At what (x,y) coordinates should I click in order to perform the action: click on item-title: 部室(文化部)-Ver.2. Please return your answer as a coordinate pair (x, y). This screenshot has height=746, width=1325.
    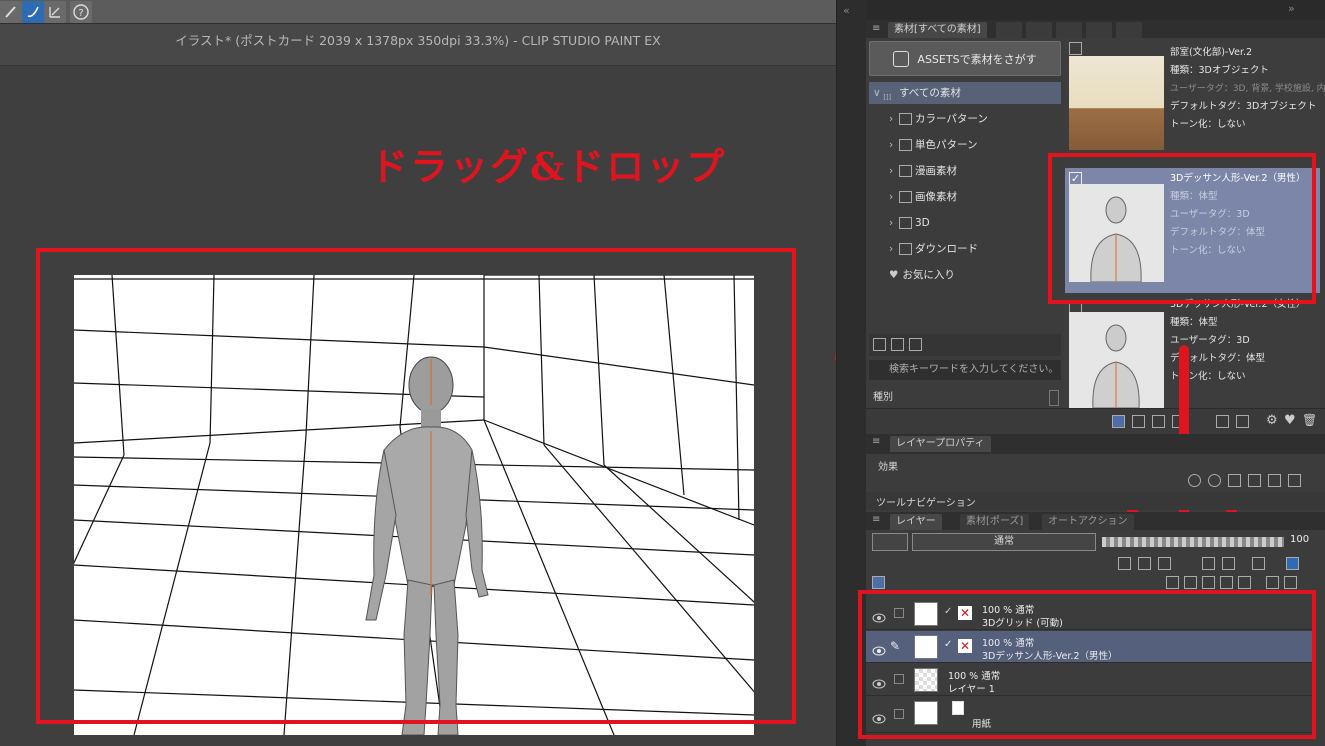
    Looking at the image, I should click on (1211, 52).